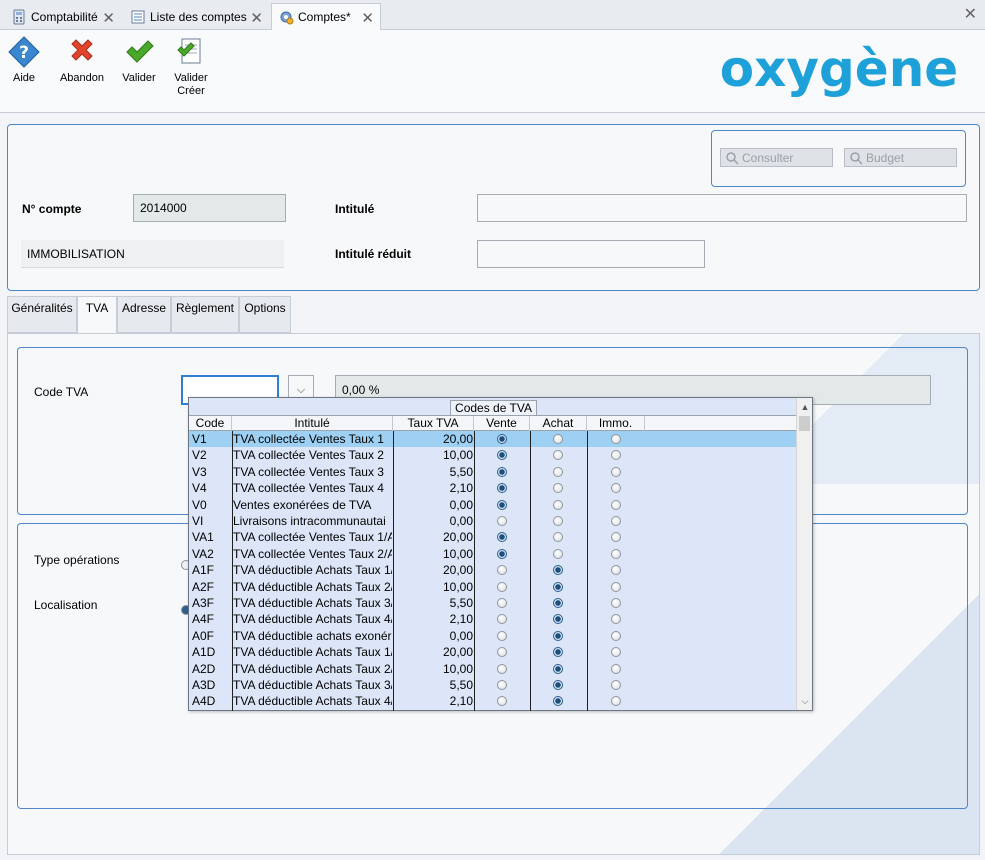 The height and width of the screenshot is (860, 985). What do you see at coordinates (805, 701) in the screenshot?
I see `scroll-down-icon: ⌵` at bounding box center [805, 701].